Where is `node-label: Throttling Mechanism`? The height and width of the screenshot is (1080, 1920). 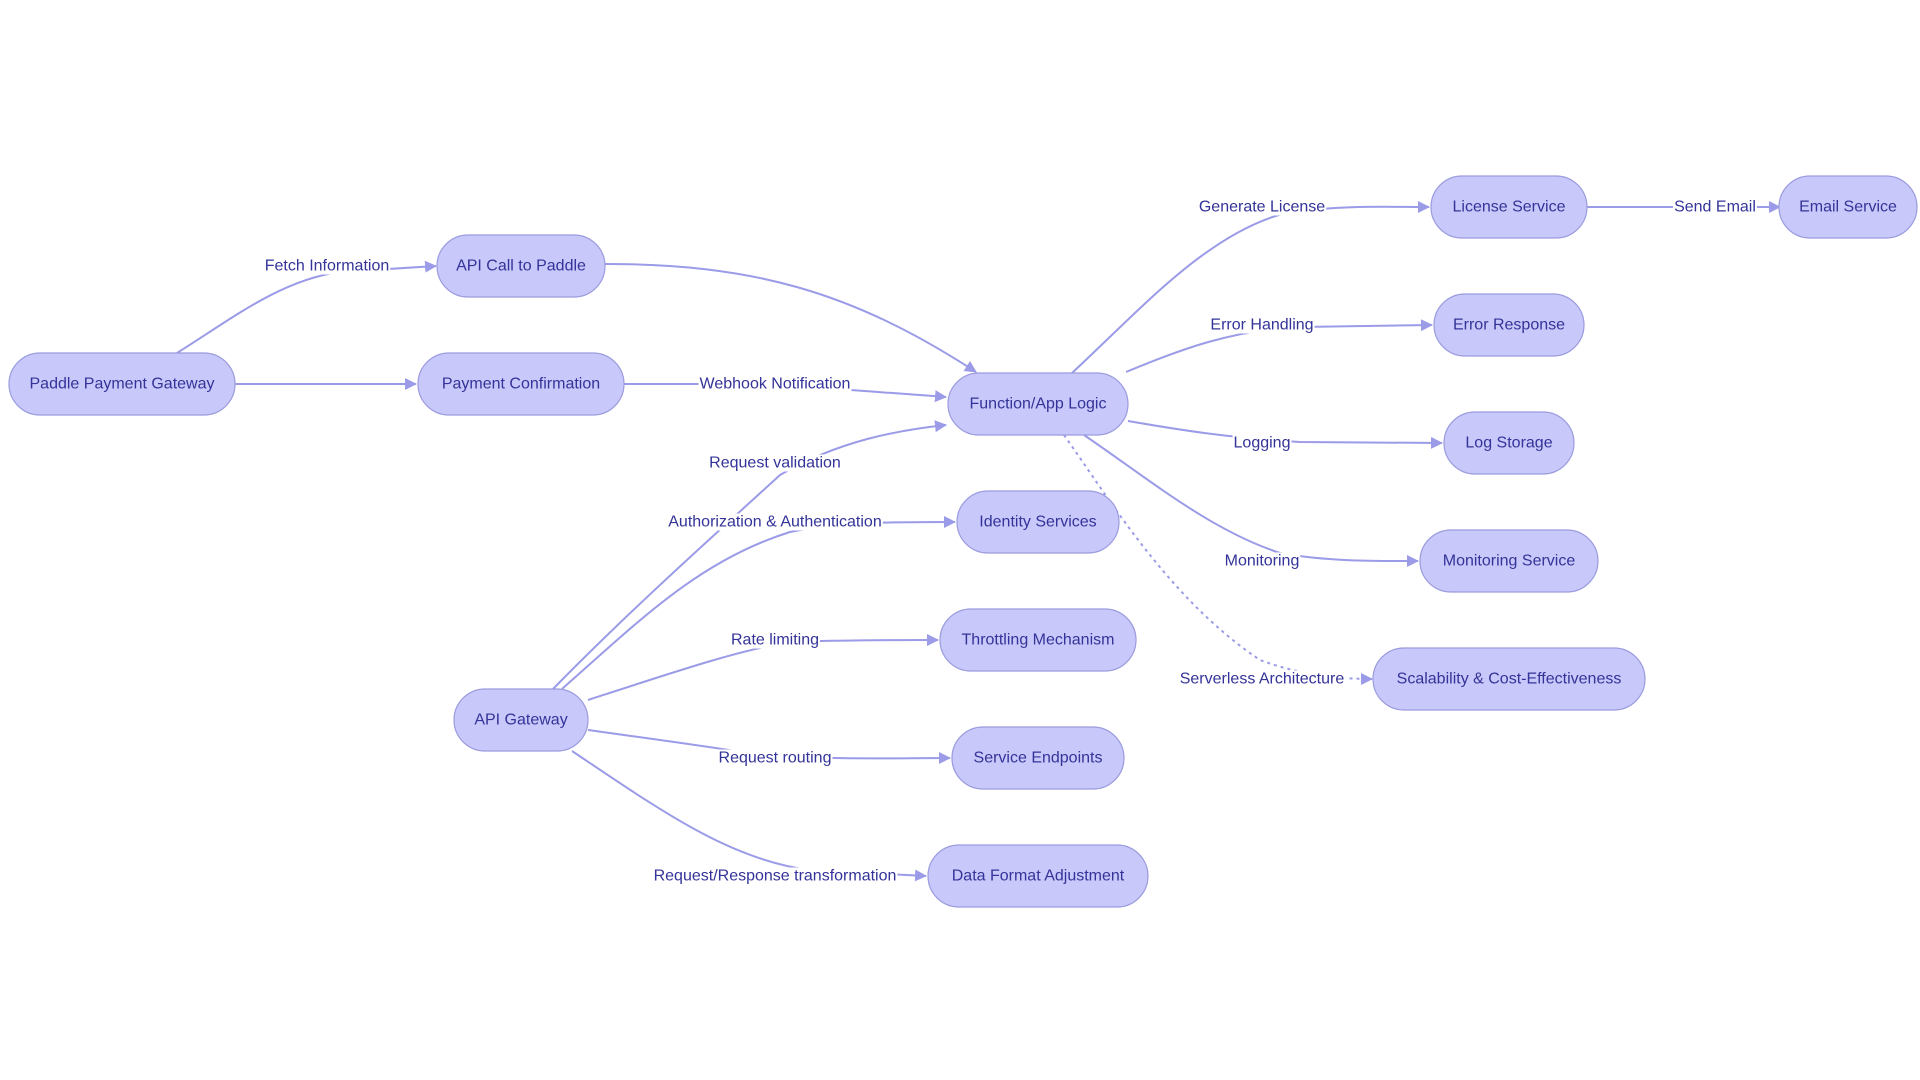
node-label: Throttling Mechanism is located at coordinates (1038, 640).